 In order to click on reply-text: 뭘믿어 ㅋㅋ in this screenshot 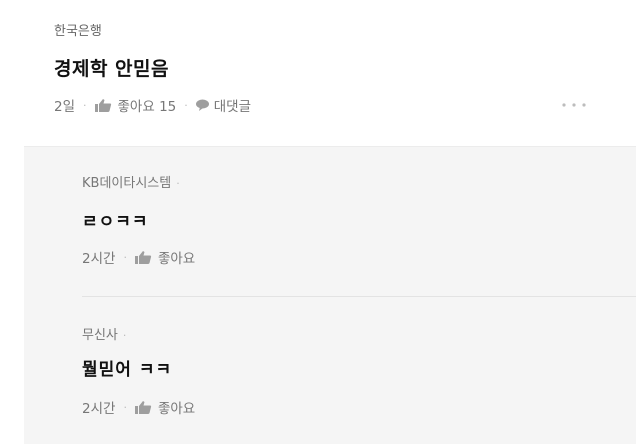, I will do `click(127, 370)`.